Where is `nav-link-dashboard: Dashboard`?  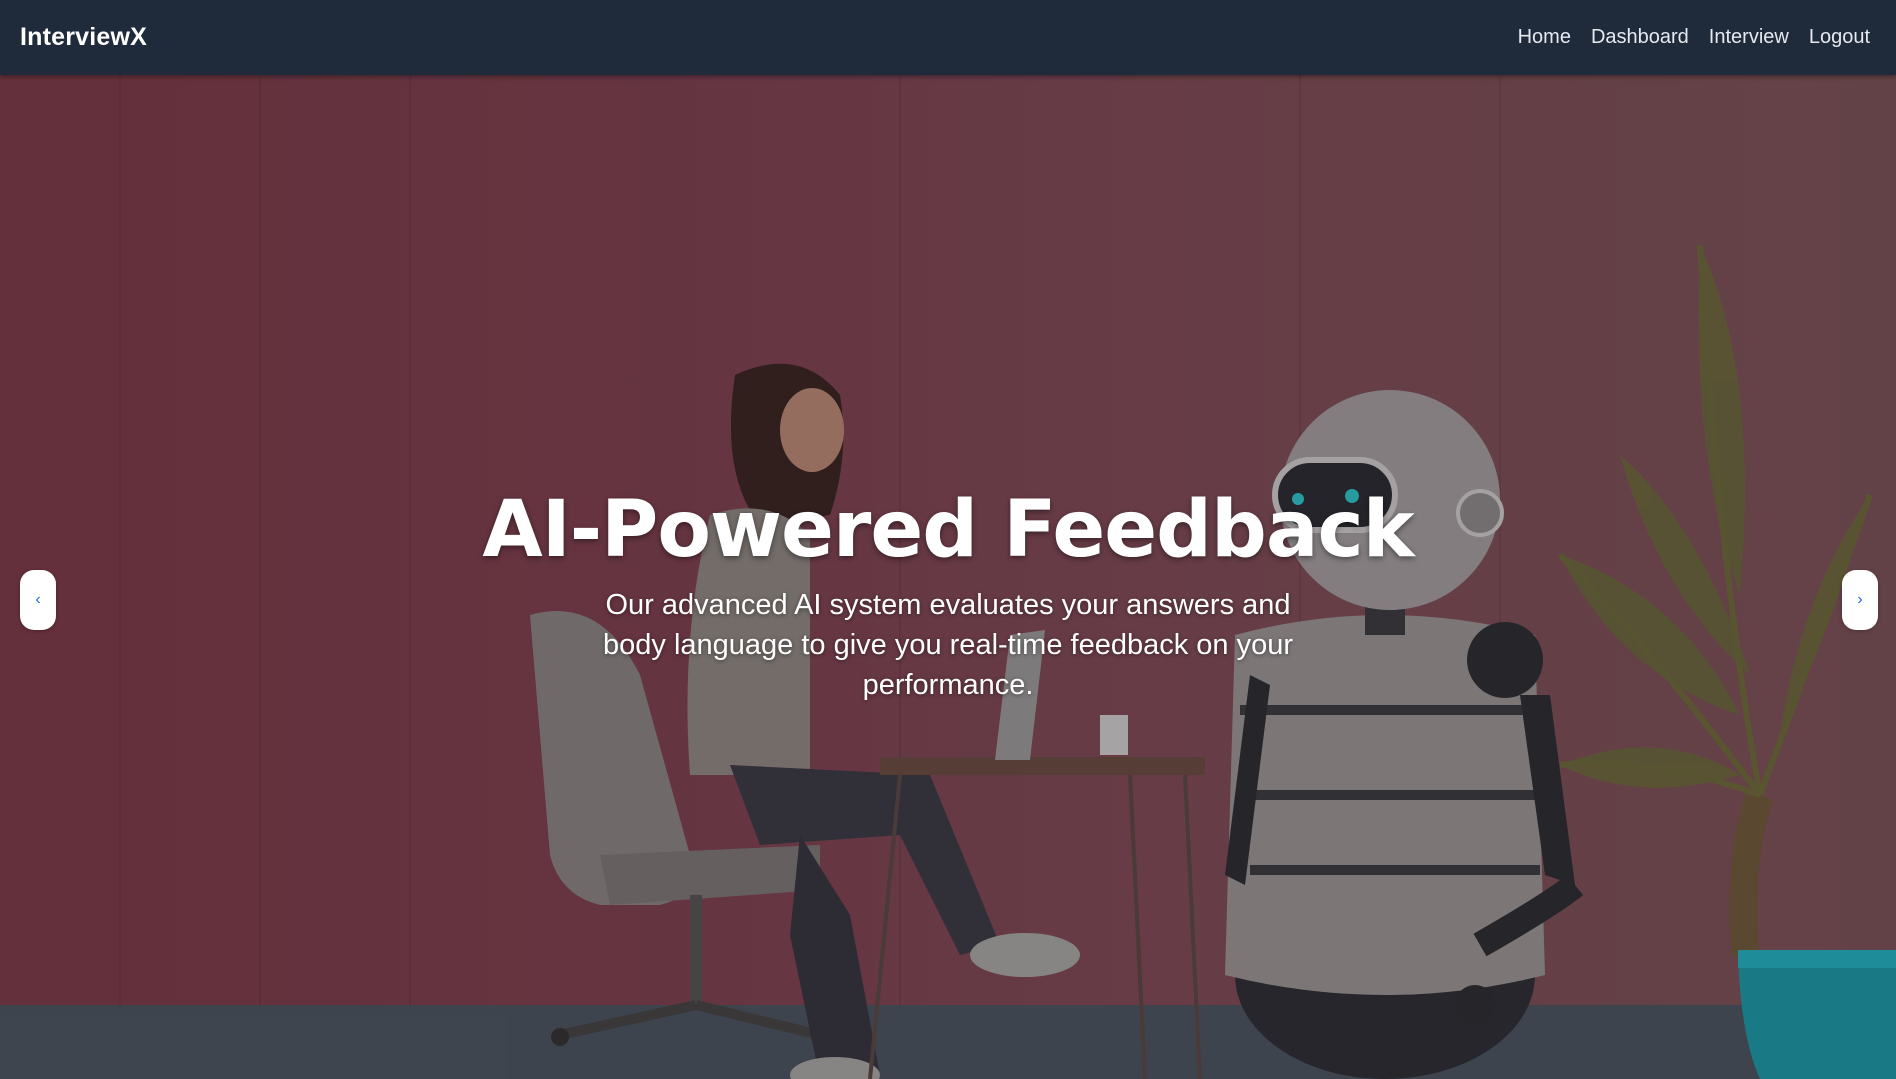
nav-link-dashboard: Dashboard is located at coordinates (1640, 37).